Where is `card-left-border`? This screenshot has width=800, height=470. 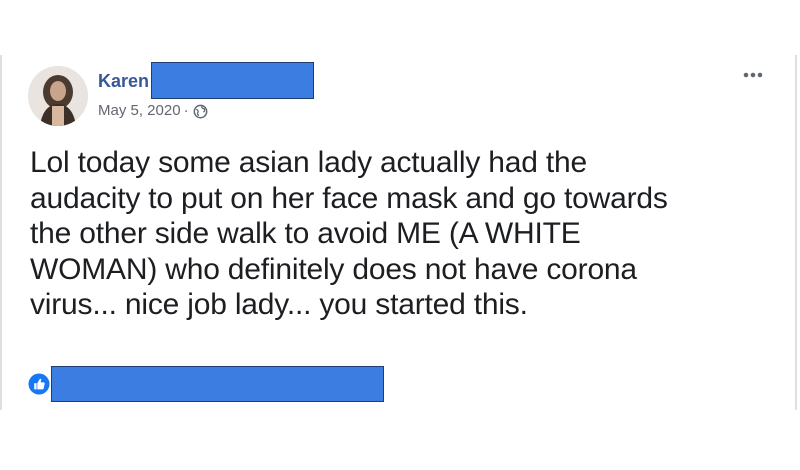
card-left-border is located at coordinates (1, 232).